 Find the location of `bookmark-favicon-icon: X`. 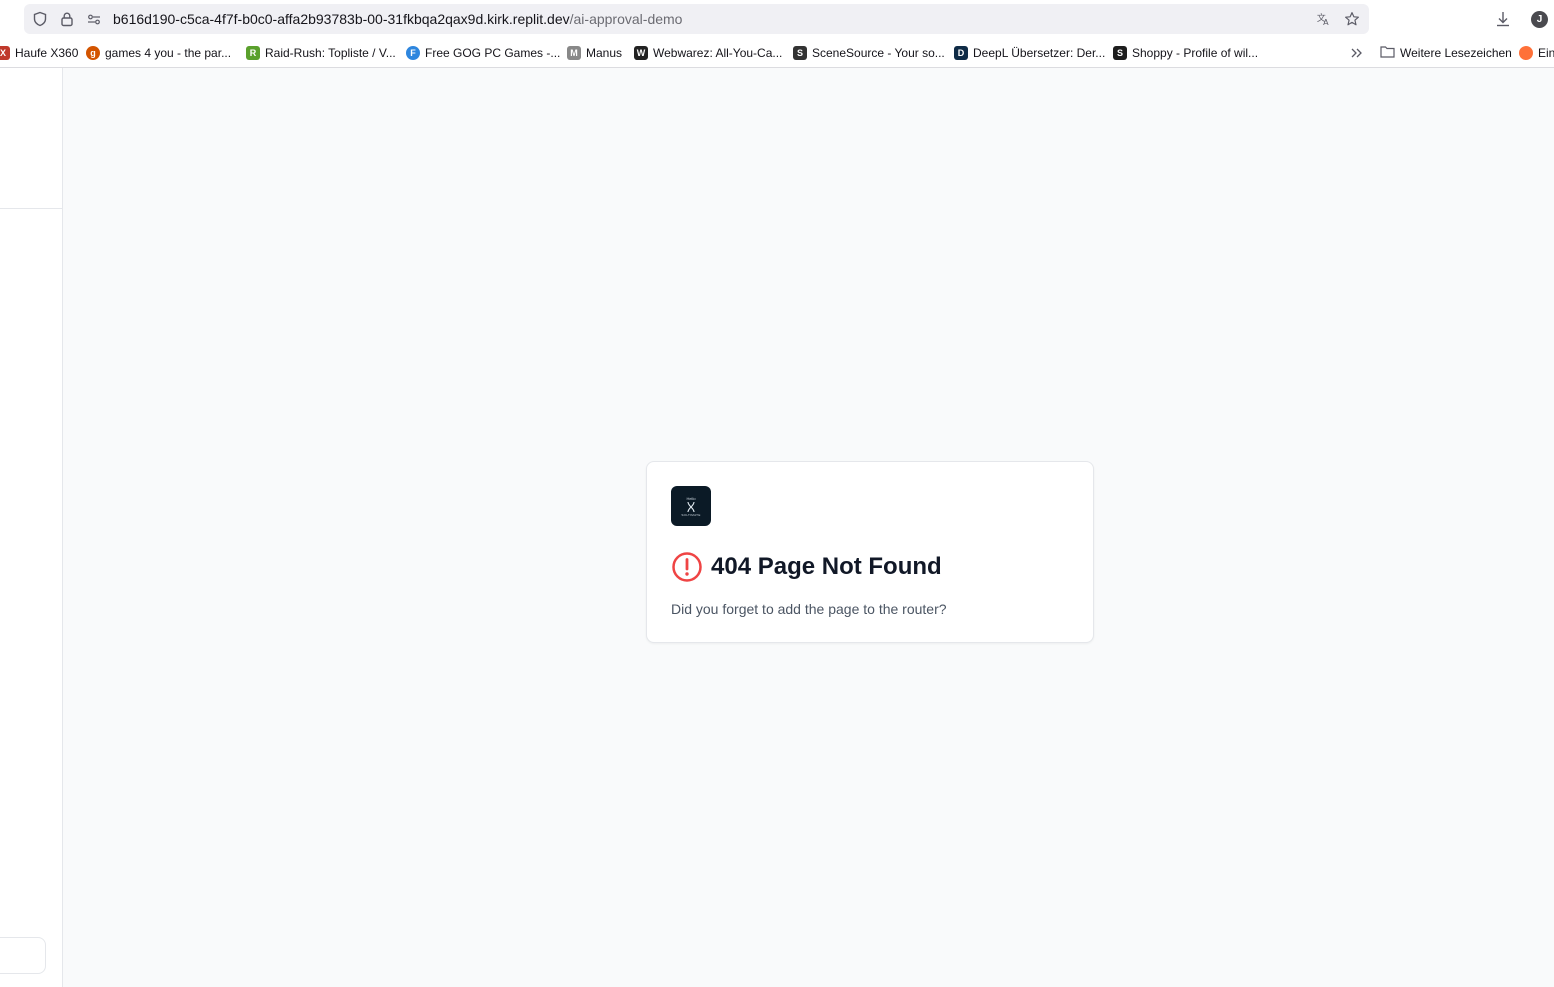

bookmark-favicon-icon: X is located at coordinates (5, 53).